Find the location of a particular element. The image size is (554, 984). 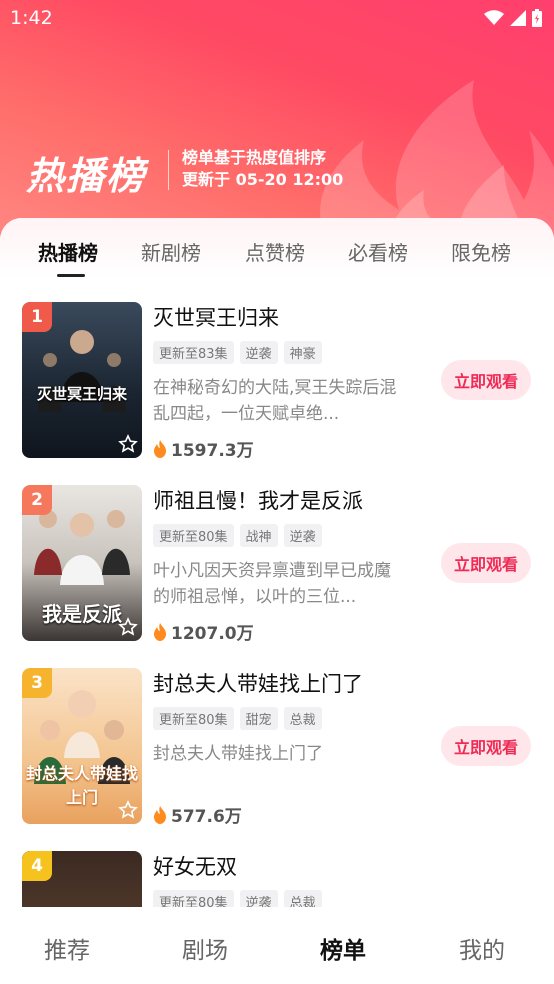

ranking-description: 榜单基于热度值排序 更新于 05-20 12:00 is located at coordinates (262, 169).